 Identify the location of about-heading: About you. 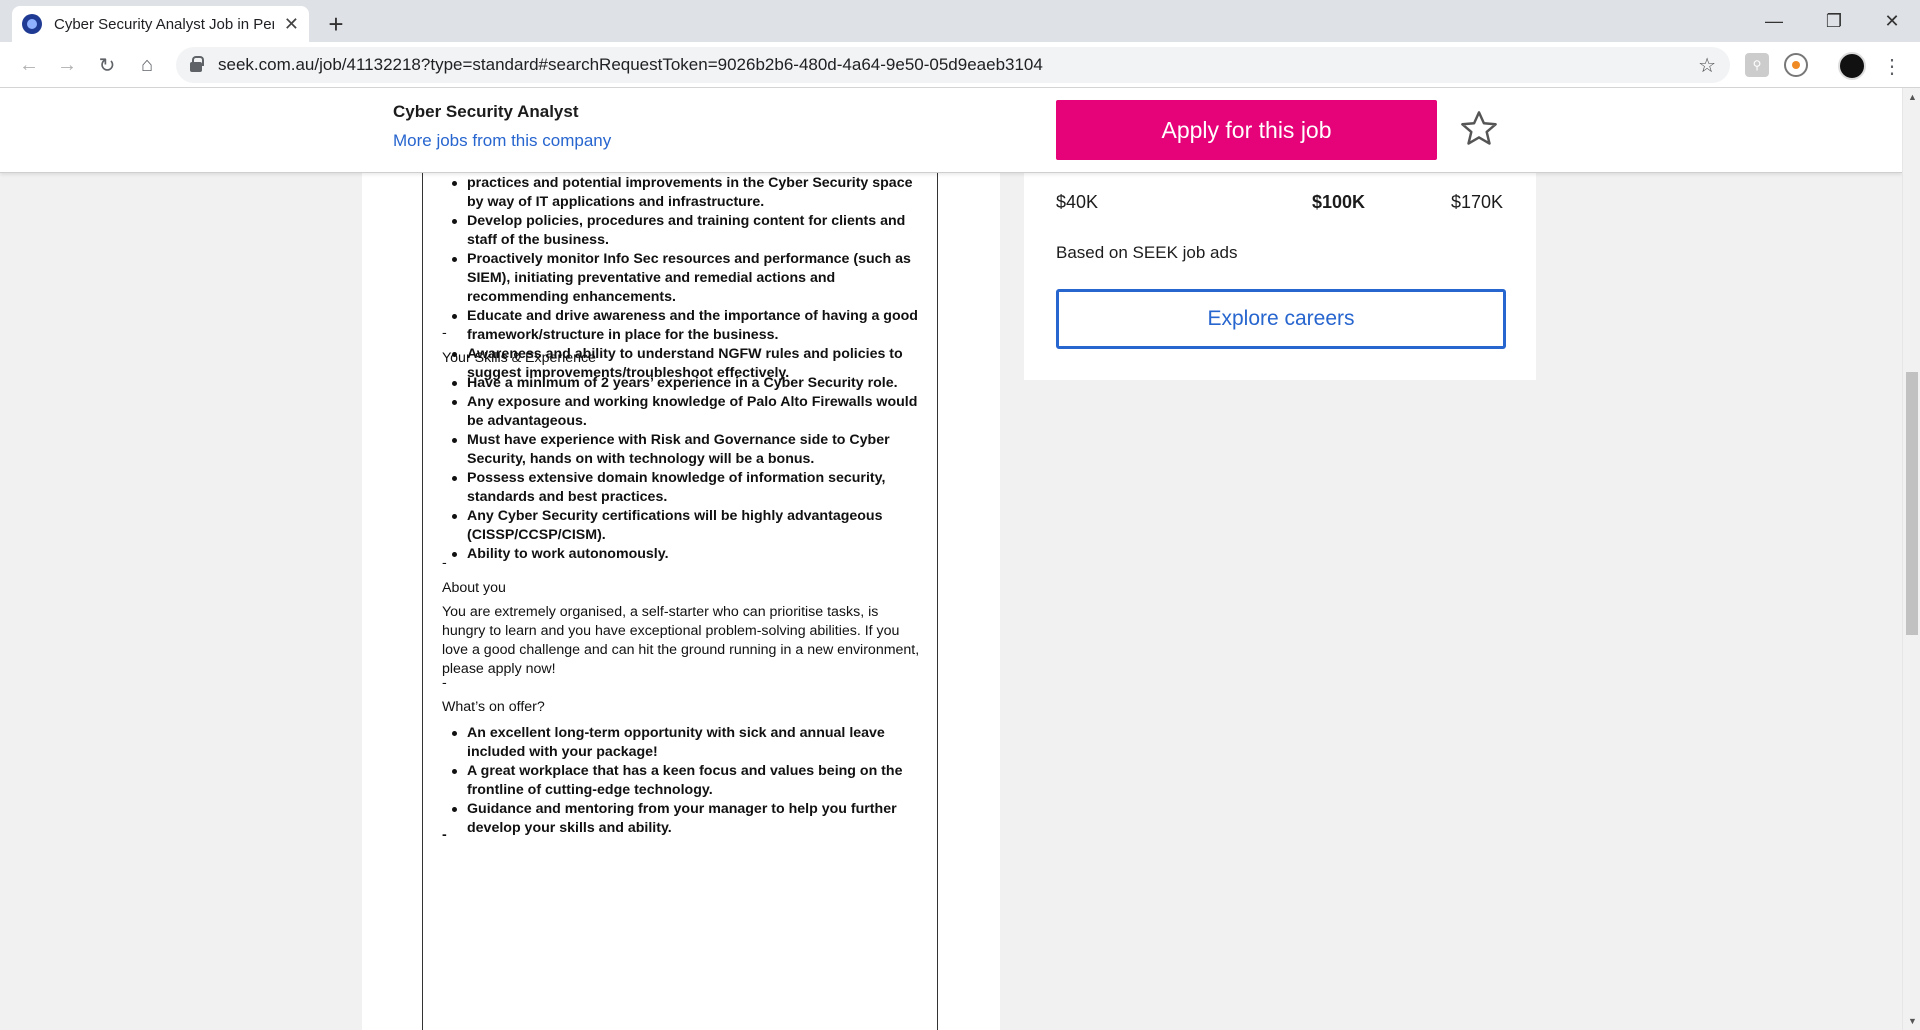
(474, 588).